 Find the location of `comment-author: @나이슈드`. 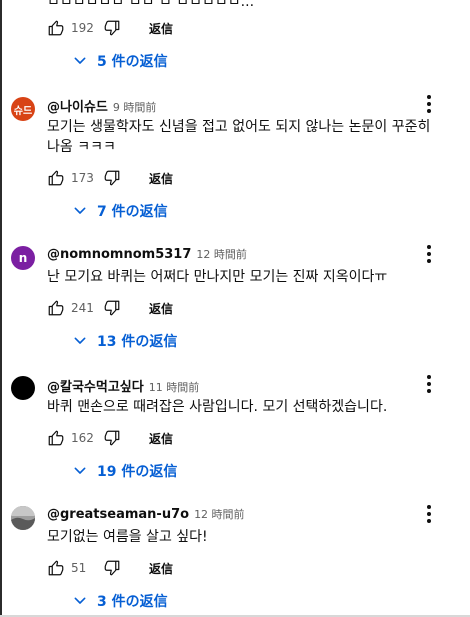

comment-author: @나이슈드 is located at coordinates (77, 105).